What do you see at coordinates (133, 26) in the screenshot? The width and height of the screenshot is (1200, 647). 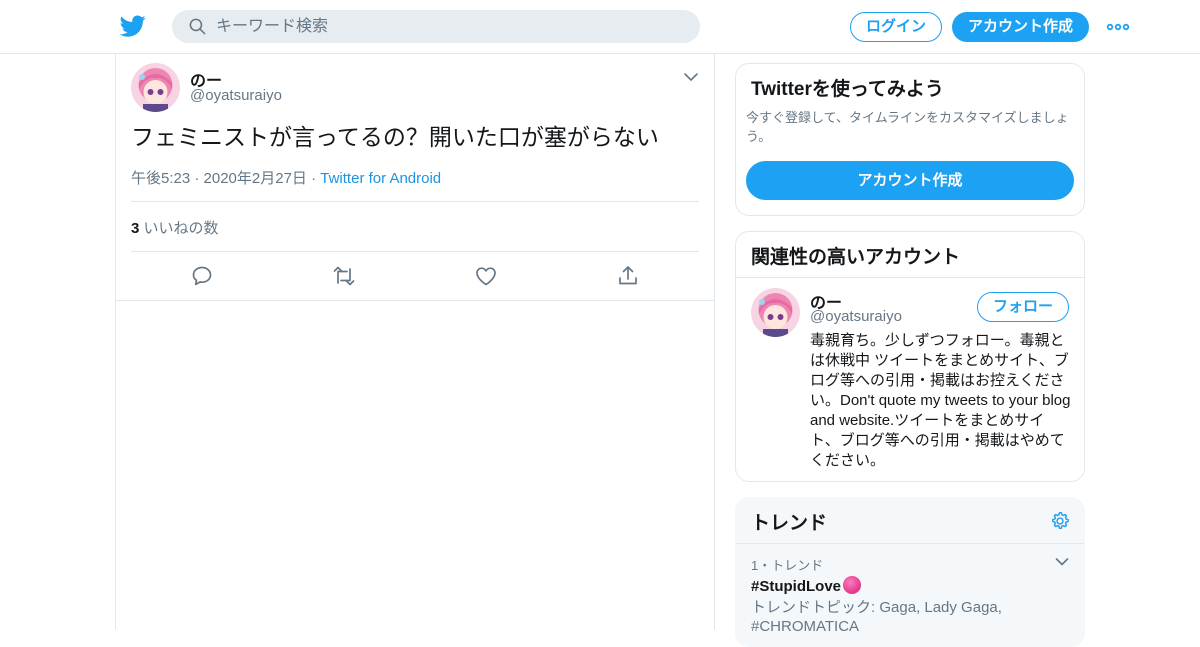 I see `twitter-bird-icon` at bounding box center [133, 26].